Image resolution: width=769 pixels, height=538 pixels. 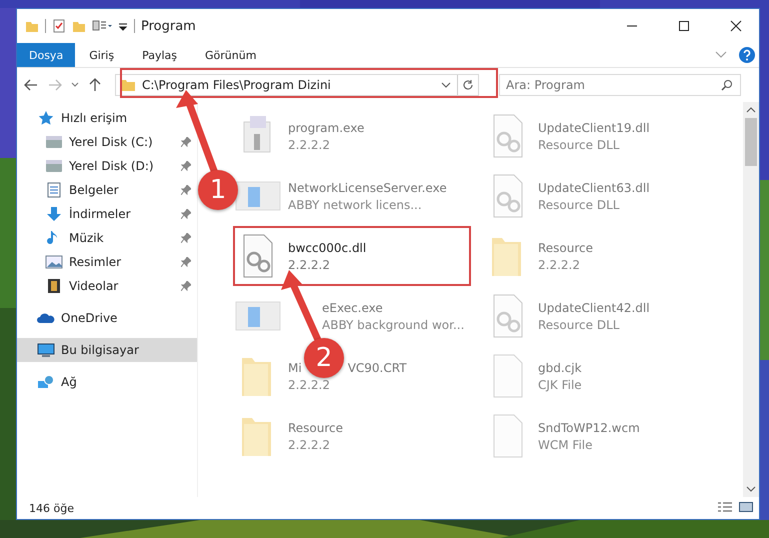 I want to click on nav-item: Yerel Disk (C:), so click(x=107, y=142).